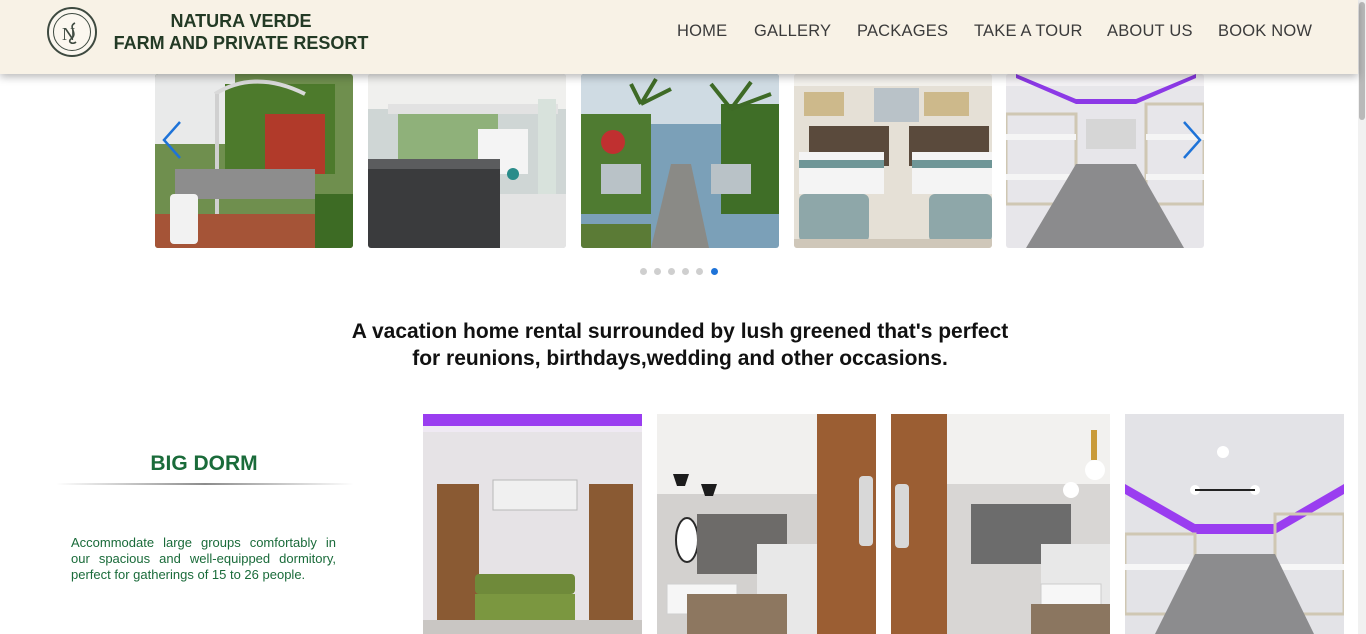 This screenshot has height=634, width=1366. I want to click on brand-line-1: NATURA VERDE, so click(241, 21).